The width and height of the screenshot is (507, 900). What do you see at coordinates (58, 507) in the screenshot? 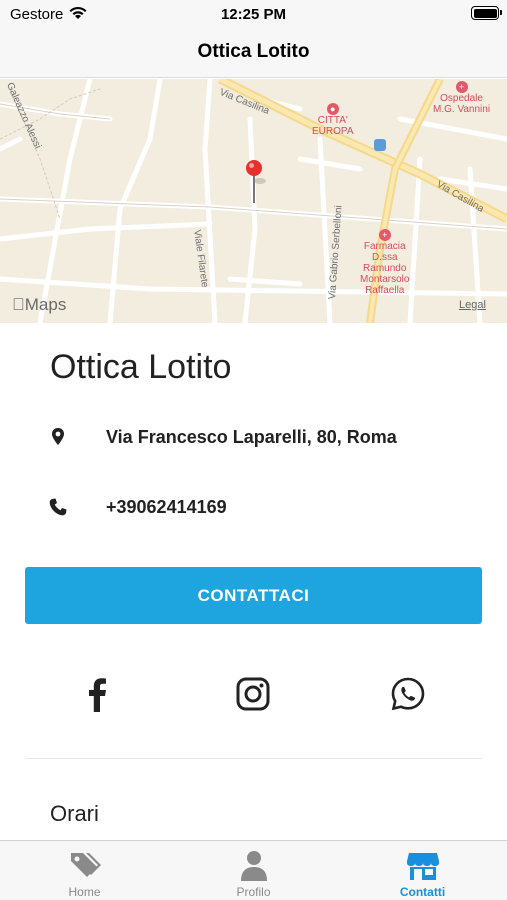
I see `phone-icon` at bounding box center [58, 507].